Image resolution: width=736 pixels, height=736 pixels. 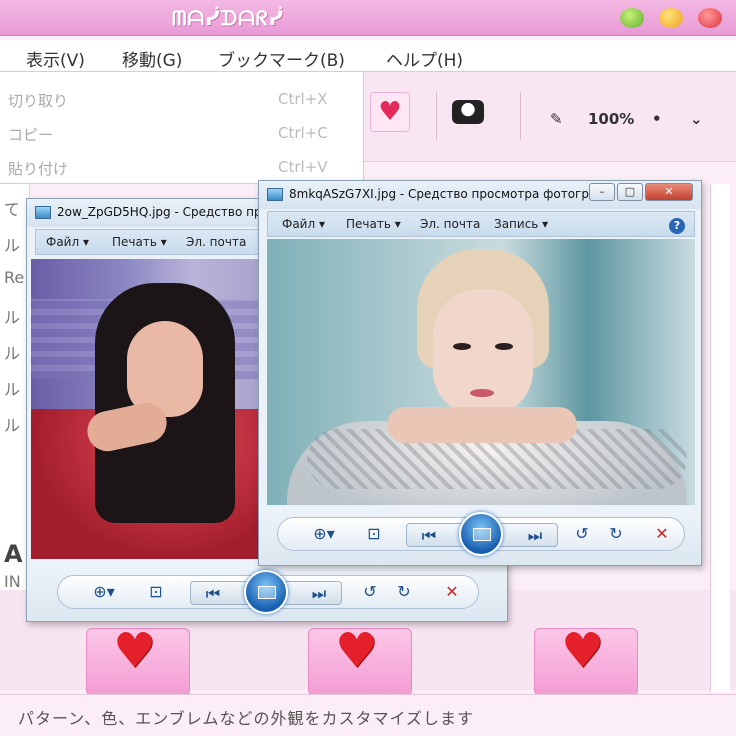 What do you see at coordinates (669, 192) in the screenshot?
I see `close-button: ✕` at bounding box center [669, 192].